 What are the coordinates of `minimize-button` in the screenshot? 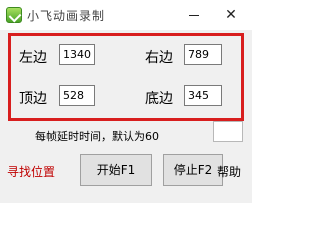 It's located at (194, 15).